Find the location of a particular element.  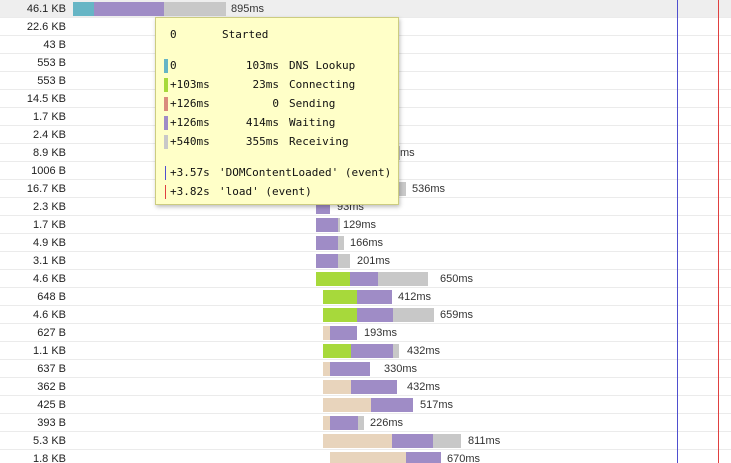

phase-start: 0 is located at coordinates (173, 65).